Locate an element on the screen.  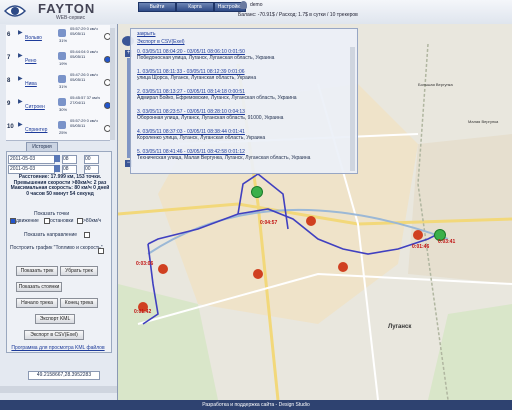
brand-subtitle: WEB-сервис is located at coordinates (71, 18).